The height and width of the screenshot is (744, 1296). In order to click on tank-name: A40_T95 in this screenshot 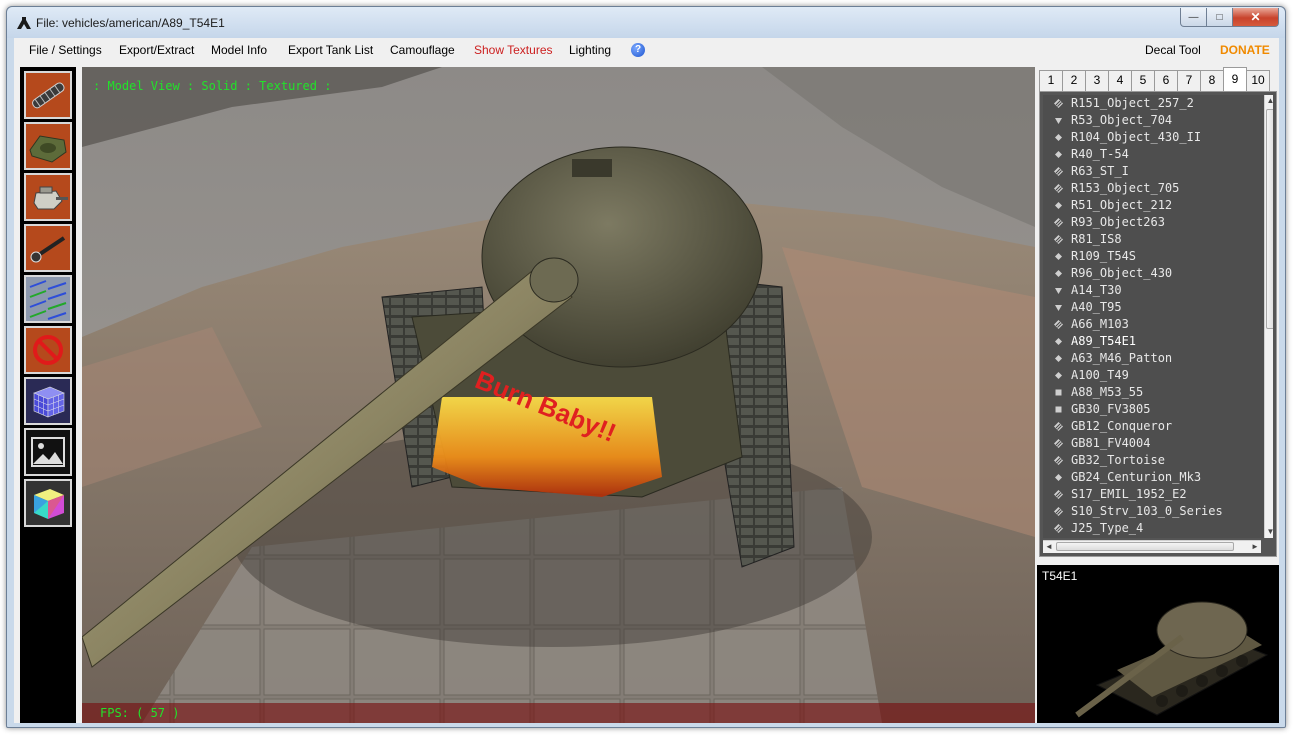, I will do `click(1096, 307)`.